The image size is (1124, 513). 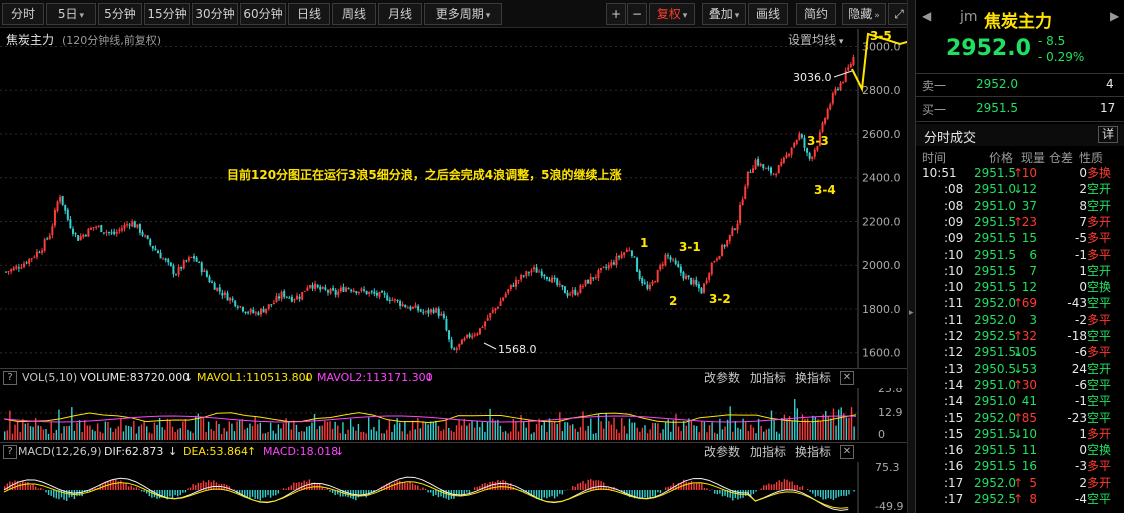 What do you see at coordinates (263, 14) in the screenshot?
I see `period-tab-60min: 60分钟` at bounding box center [263, 14].